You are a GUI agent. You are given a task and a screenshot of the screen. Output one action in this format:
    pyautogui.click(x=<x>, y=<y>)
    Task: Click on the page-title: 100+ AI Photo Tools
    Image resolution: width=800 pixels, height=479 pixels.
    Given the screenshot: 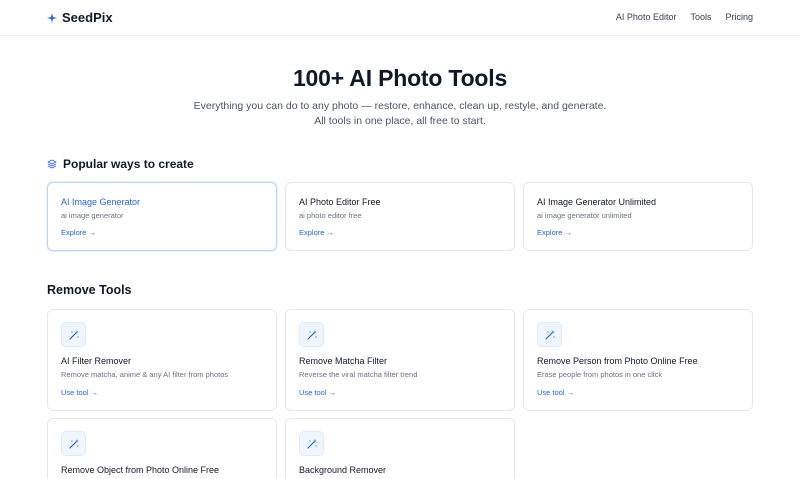 What is the action you would take?
    pyautogui.click(x=400, y=78)
    